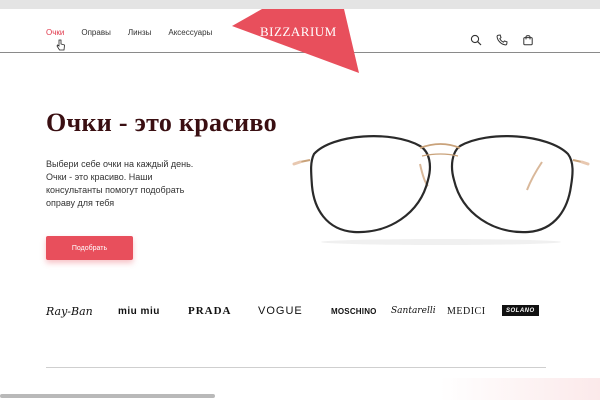  I want to click on brand-miumiu: miu miu, so click(139, 311).